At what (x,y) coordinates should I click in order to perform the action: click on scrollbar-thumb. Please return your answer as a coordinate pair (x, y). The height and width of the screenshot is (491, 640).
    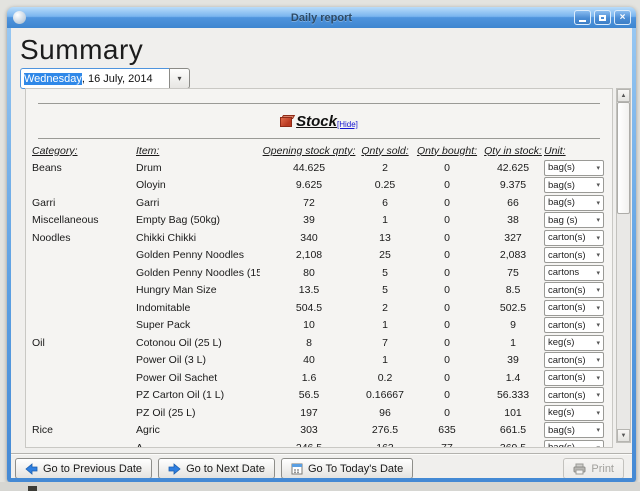
    Looking at the image, I should click on (623, 158).